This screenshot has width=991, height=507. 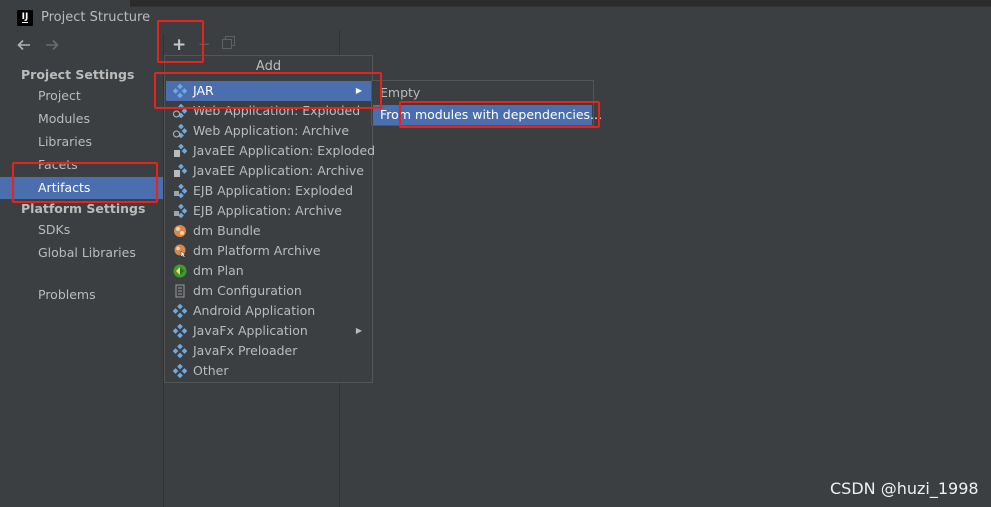 I want to click on sidebar-item-sdks: SDKs, so click(x=81, y=230).